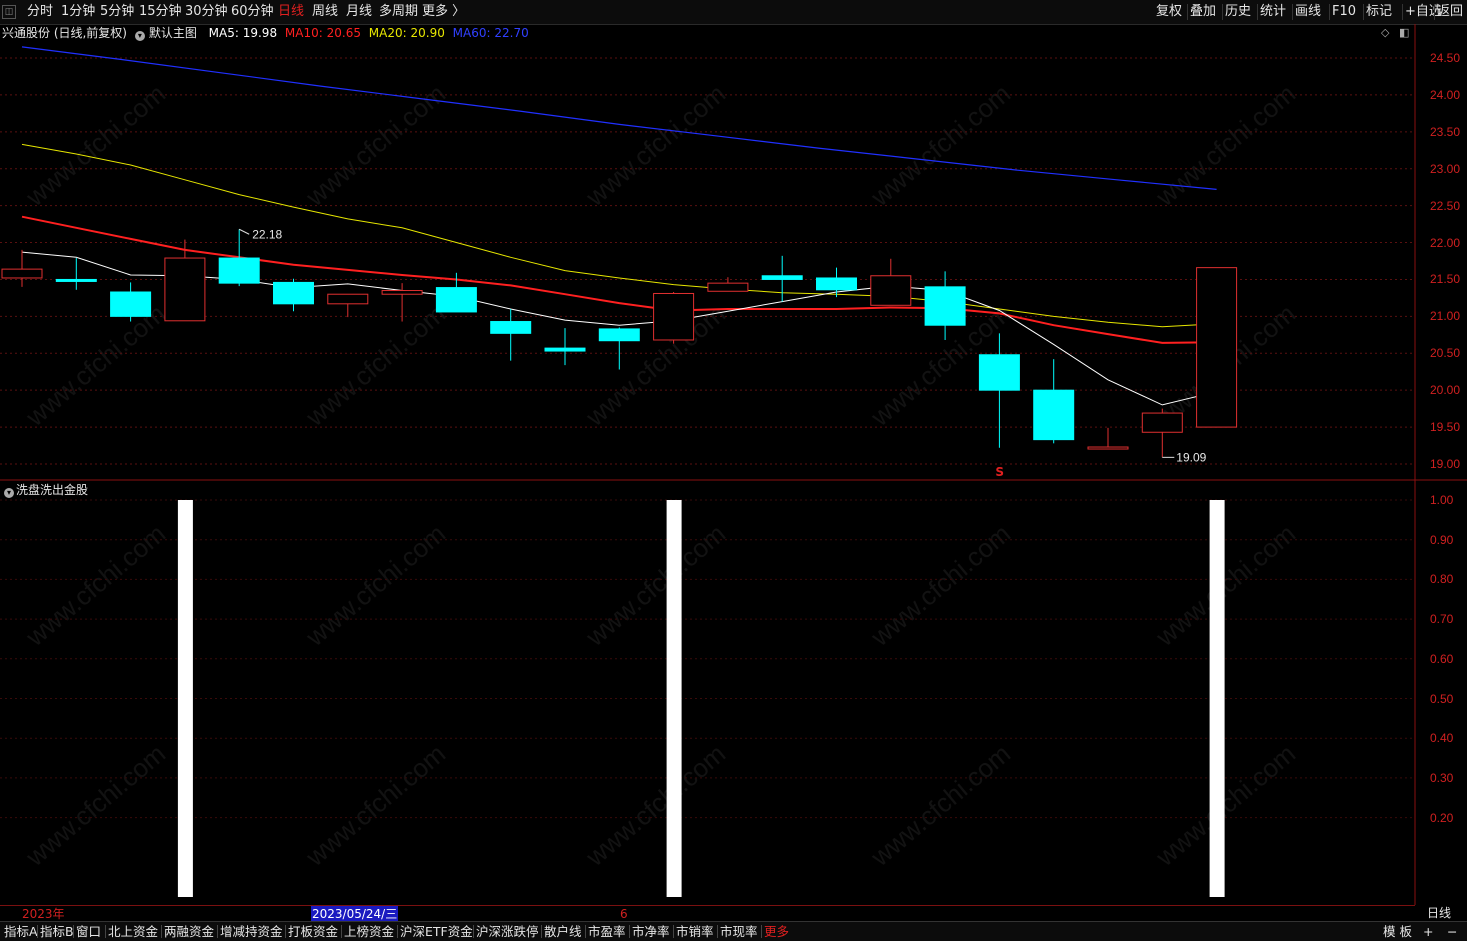 The width and height of the screenshot is (1467, 941). What do you see at coordinates (1273, 12) in the screenshot?
I see `toolbar-button: 统计` at bounding box center [1273, 12].